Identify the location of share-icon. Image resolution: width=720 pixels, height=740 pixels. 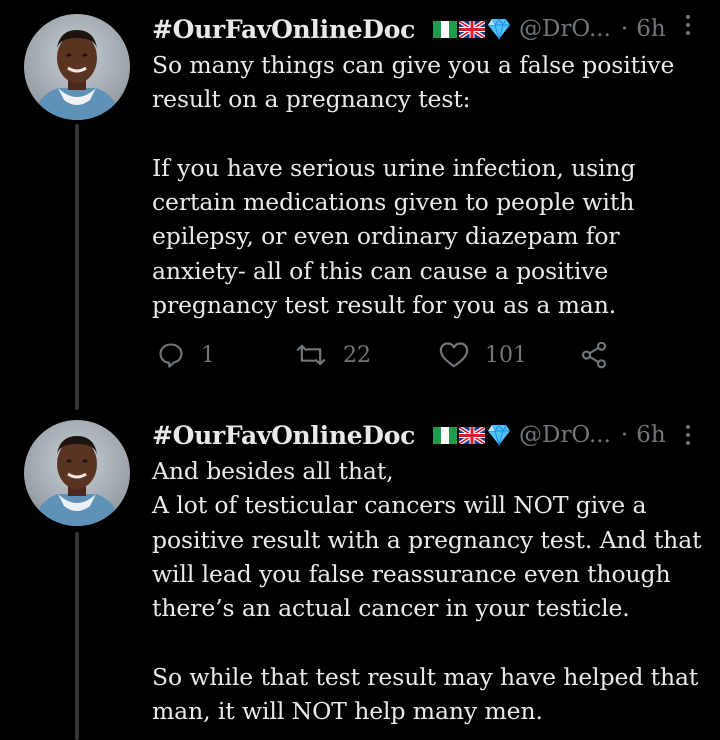
(594, 355).